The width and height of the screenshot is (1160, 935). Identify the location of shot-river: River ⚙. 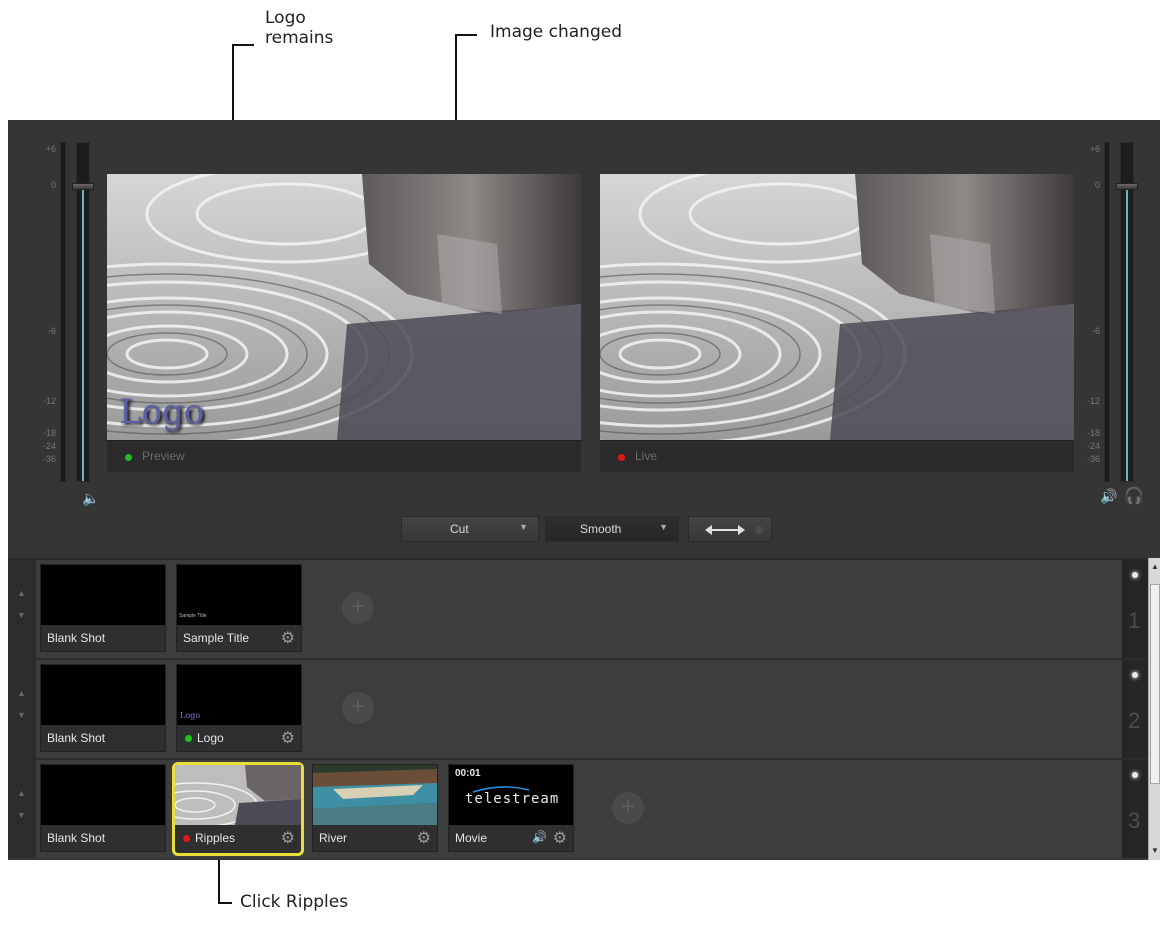
(375, 808).